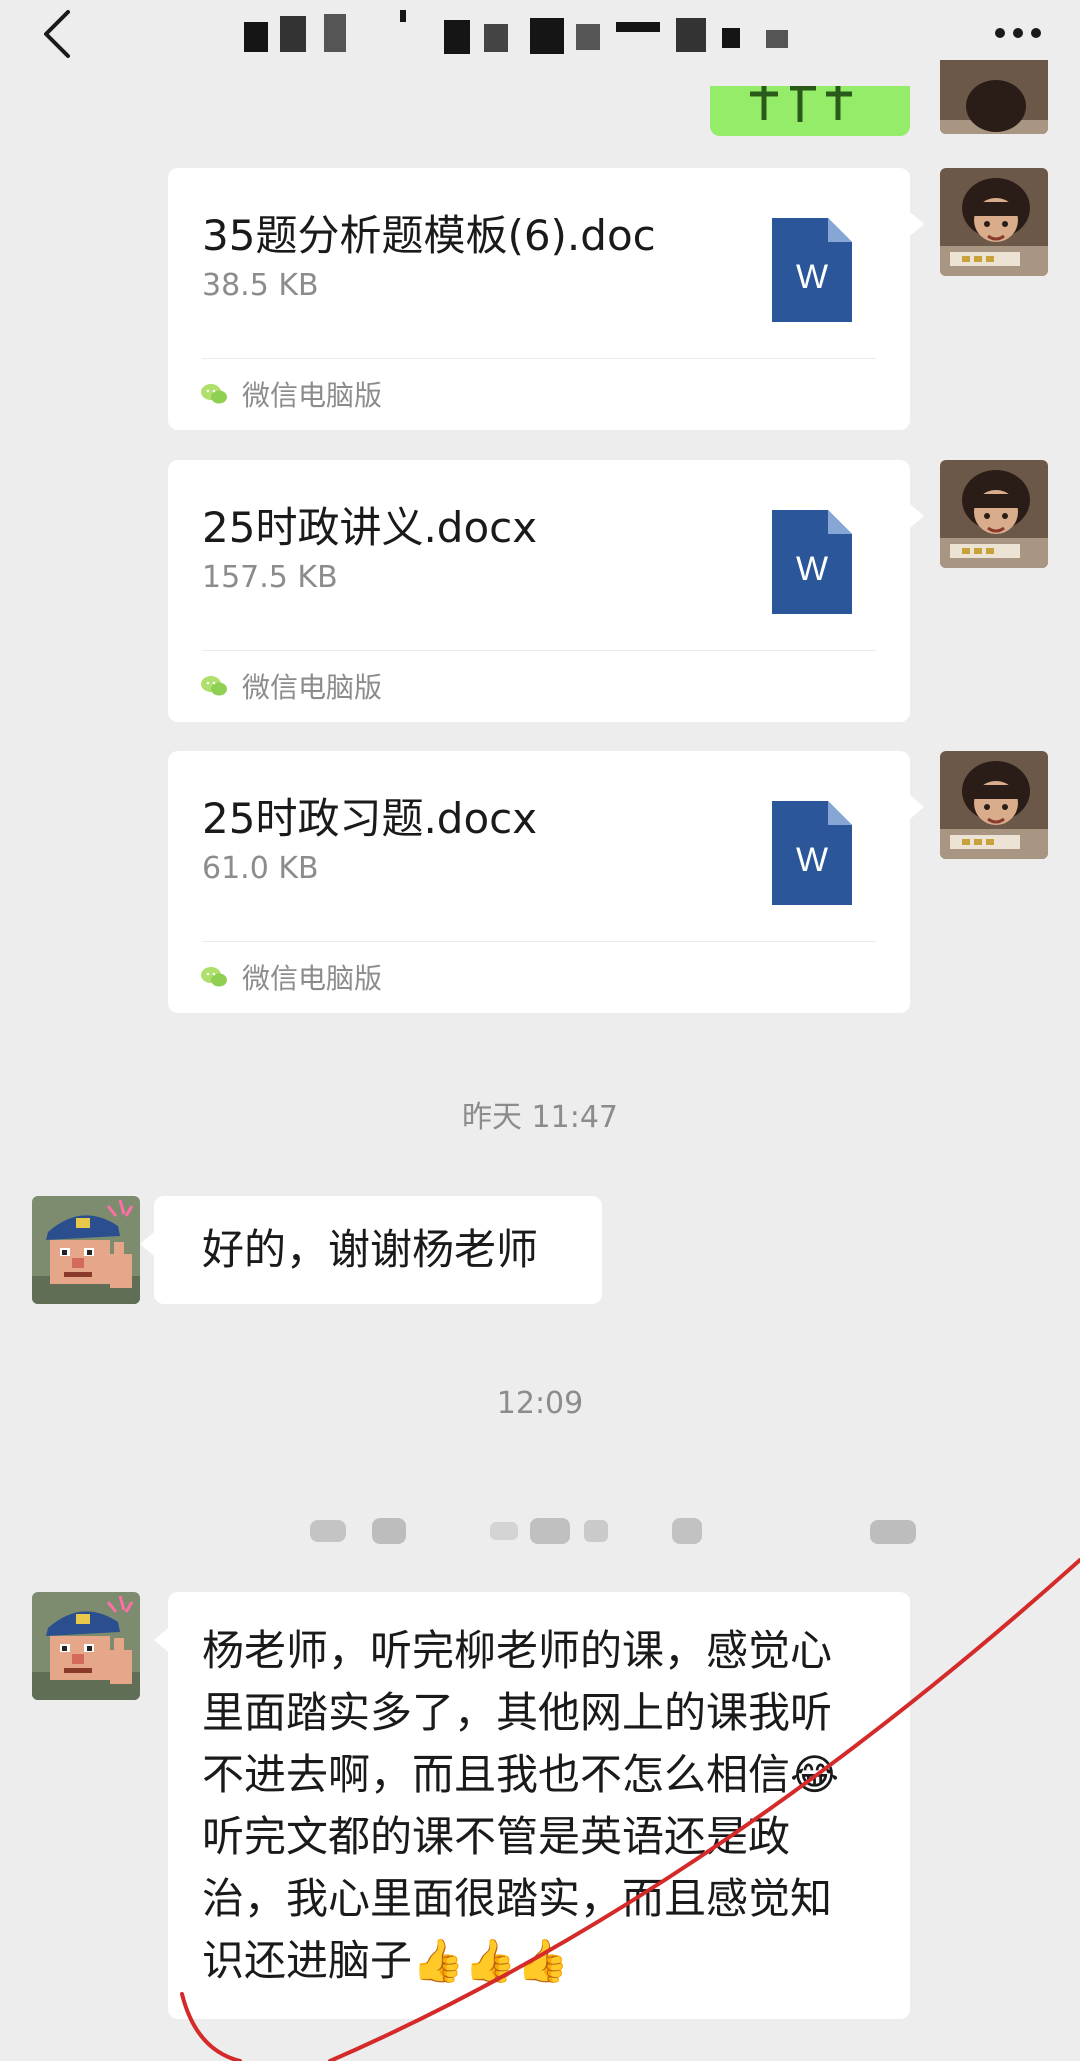 This screenshot has height=2061, width=1080. Describe the element at coordinates (517, 1898) in the screenshot. I see `message-line: 治，我心里面很踏实，而且感觉知` at that location.